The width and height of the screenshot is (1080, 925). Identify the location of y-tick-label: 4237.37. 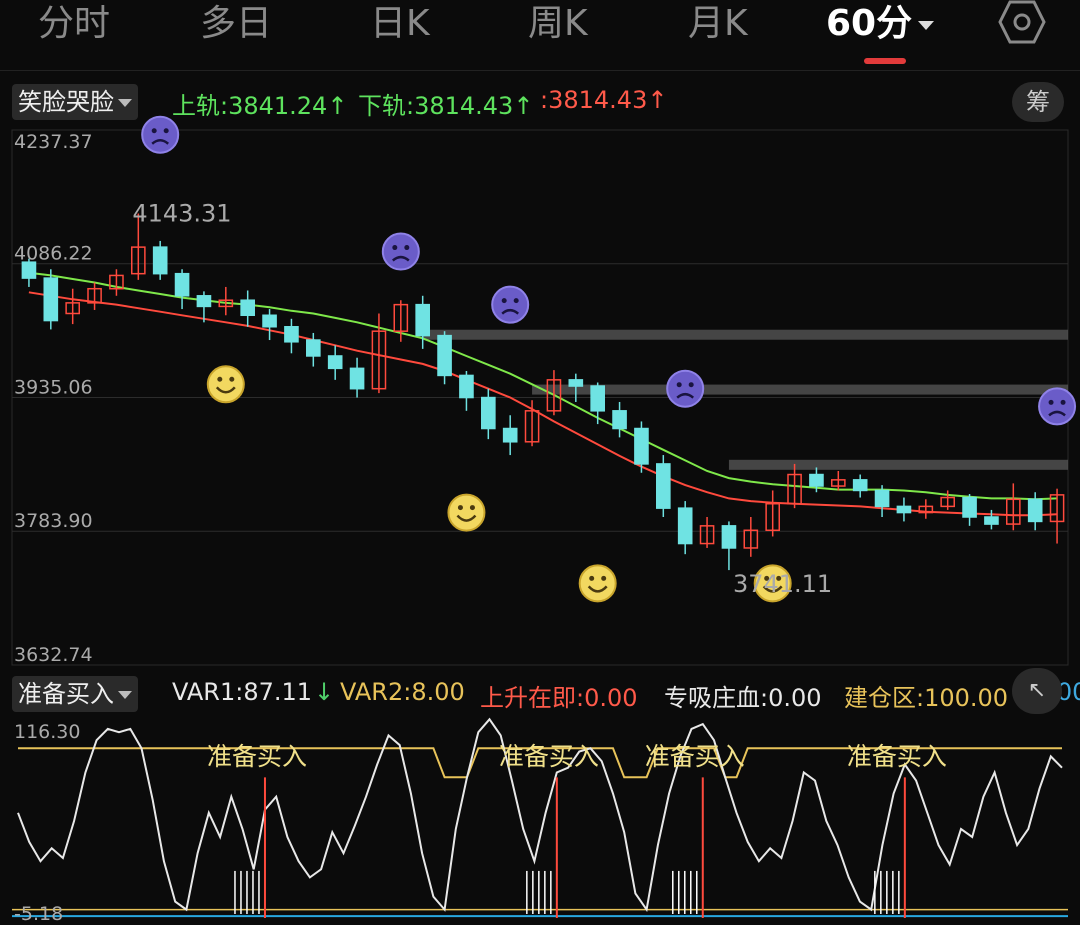
(53, 142).